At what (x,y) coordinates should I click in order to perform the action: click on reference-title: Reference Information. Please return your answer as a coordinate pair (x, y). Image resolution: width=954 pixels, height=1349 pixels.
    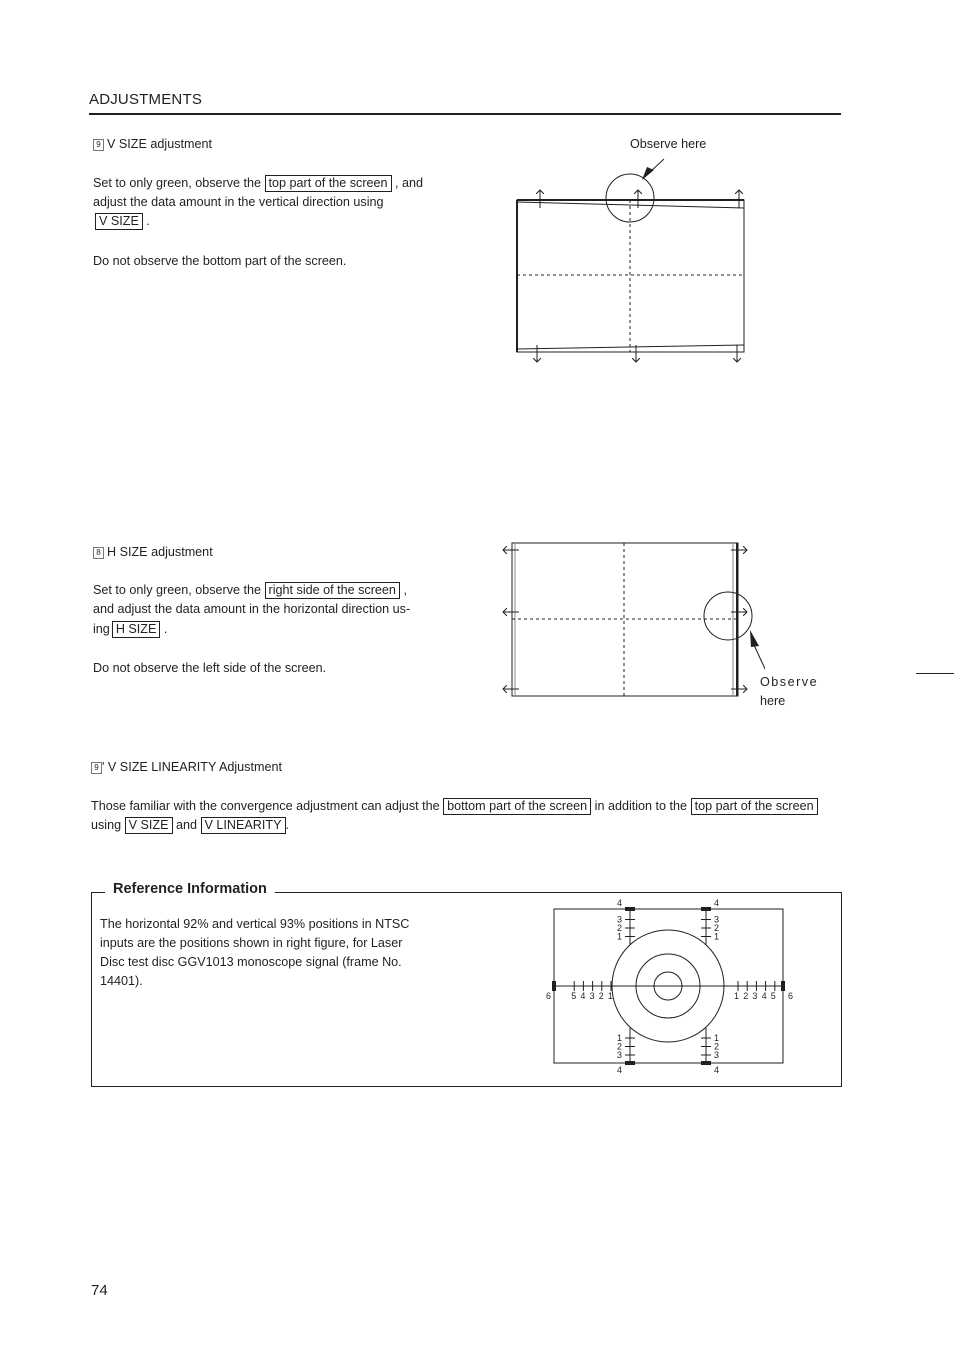
    Looking at the image, I should click on (190, 889).